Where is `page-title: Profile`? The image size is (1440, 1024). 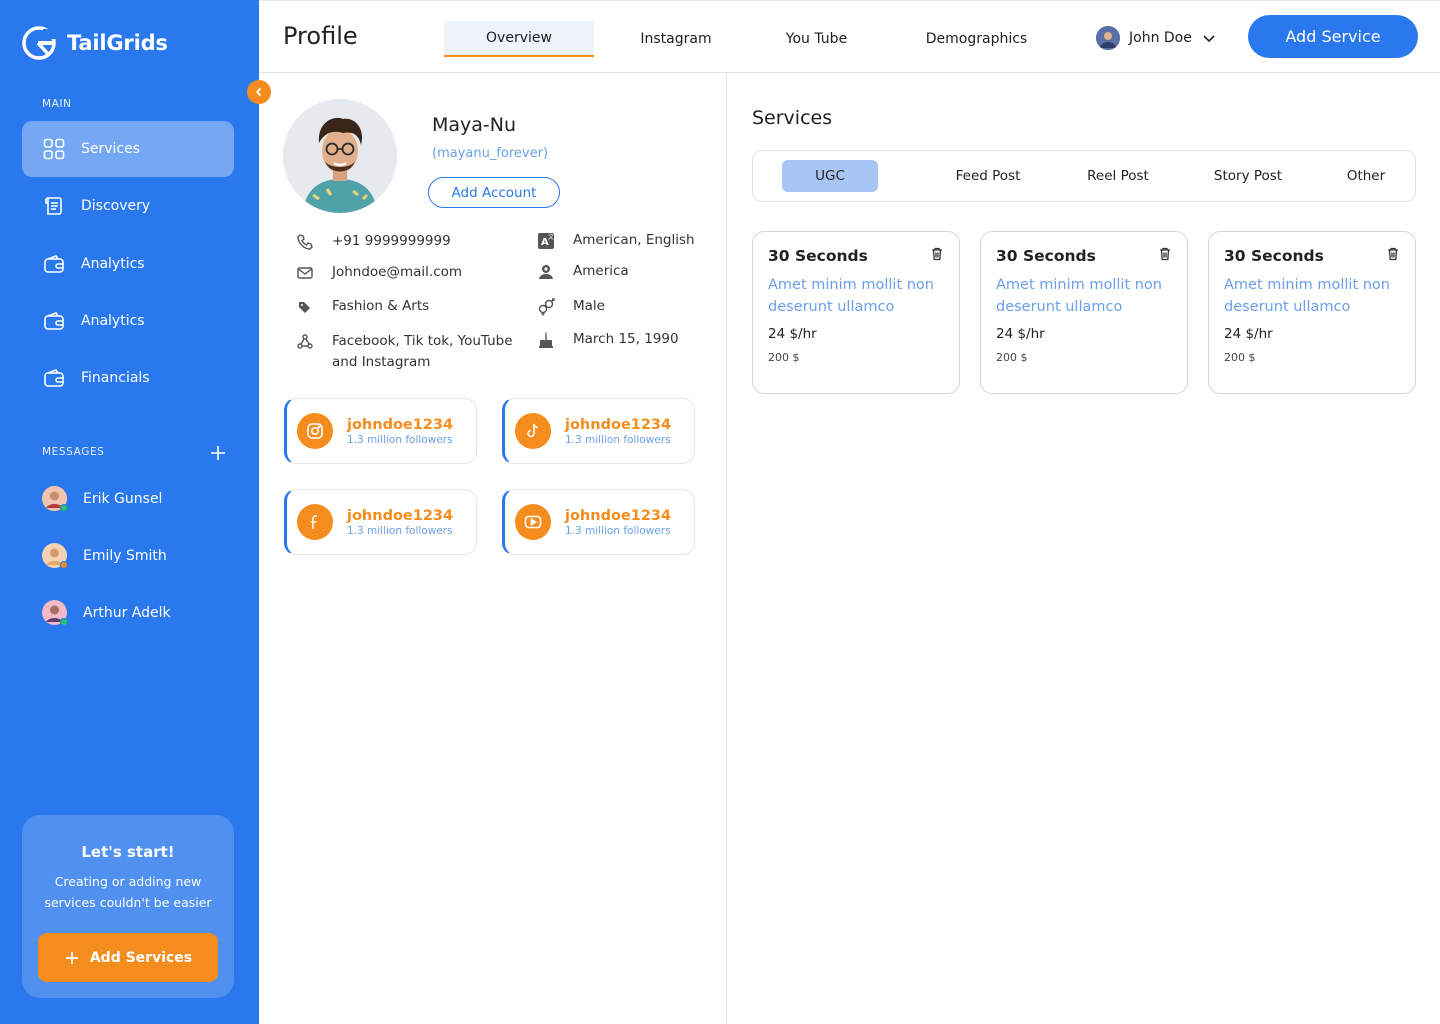
page-title: Profile is located at coordinates (320, 36).